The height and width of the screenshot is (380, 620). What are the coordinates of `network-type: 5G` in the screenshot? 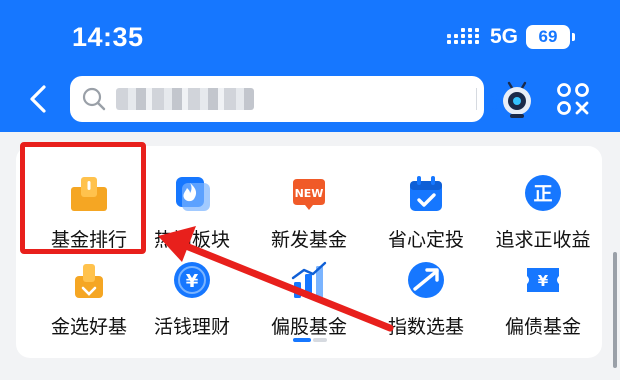 It's located at (504, 36).